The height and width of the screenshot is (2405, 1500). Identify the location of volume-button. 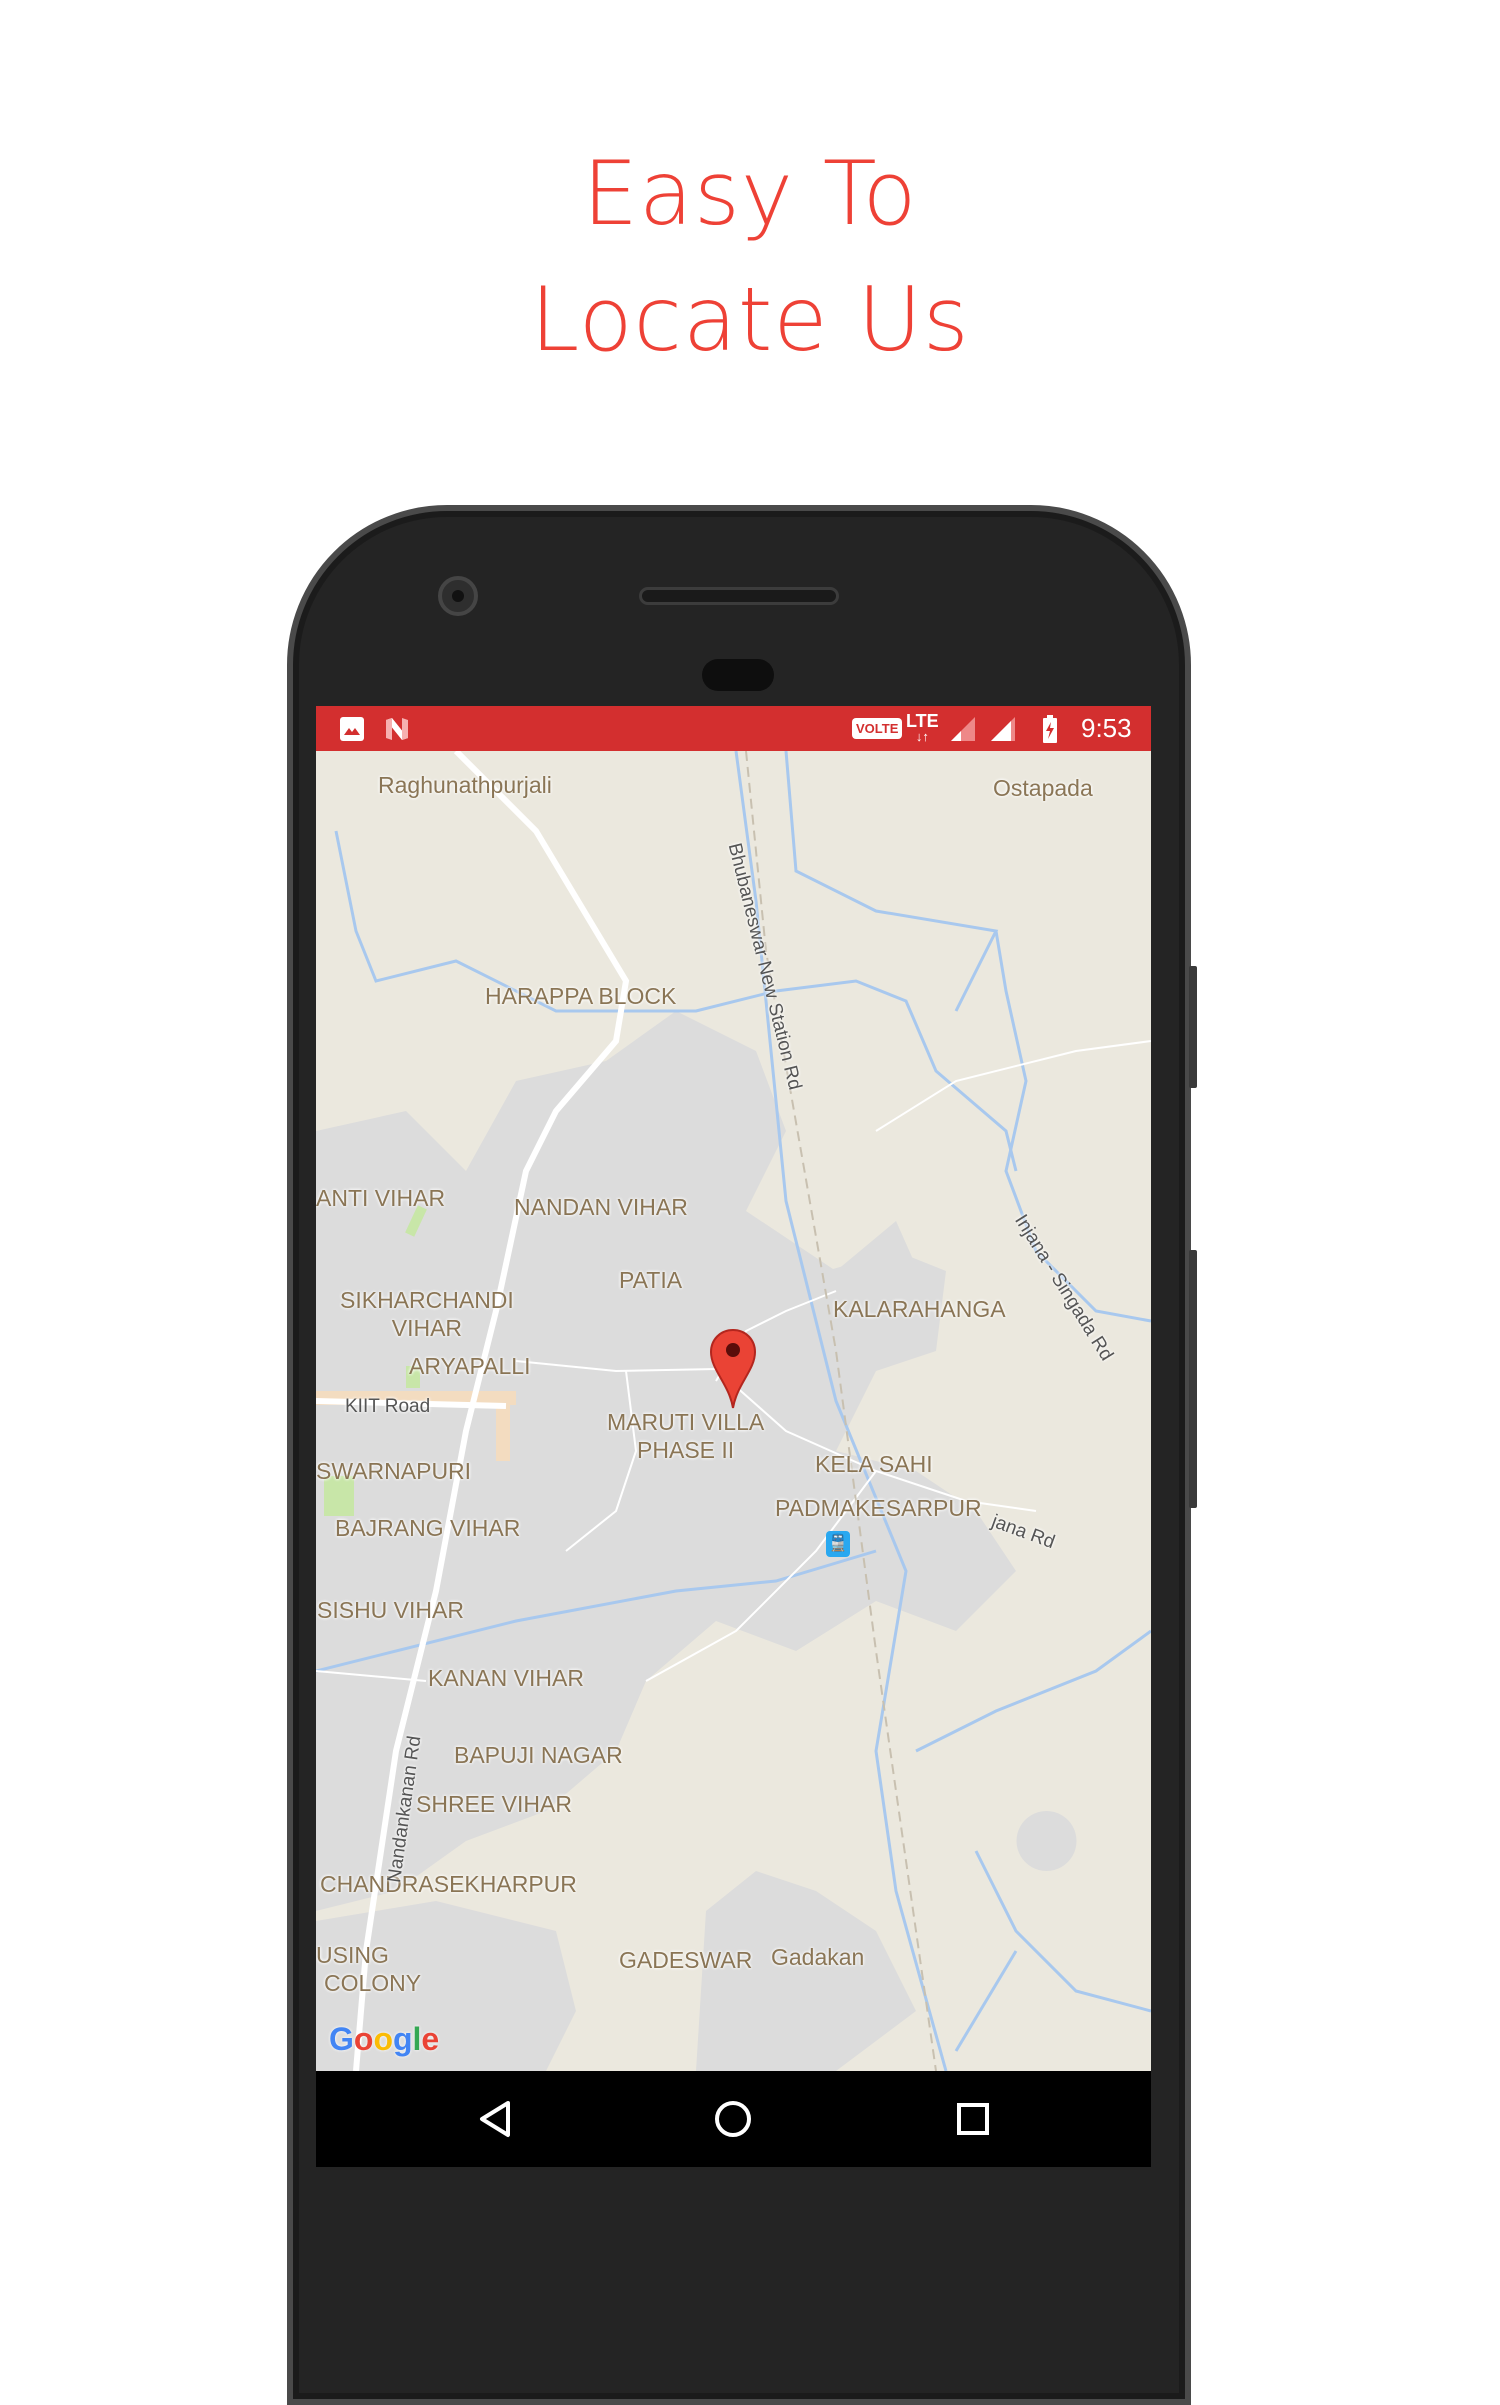
(1193, 1027).